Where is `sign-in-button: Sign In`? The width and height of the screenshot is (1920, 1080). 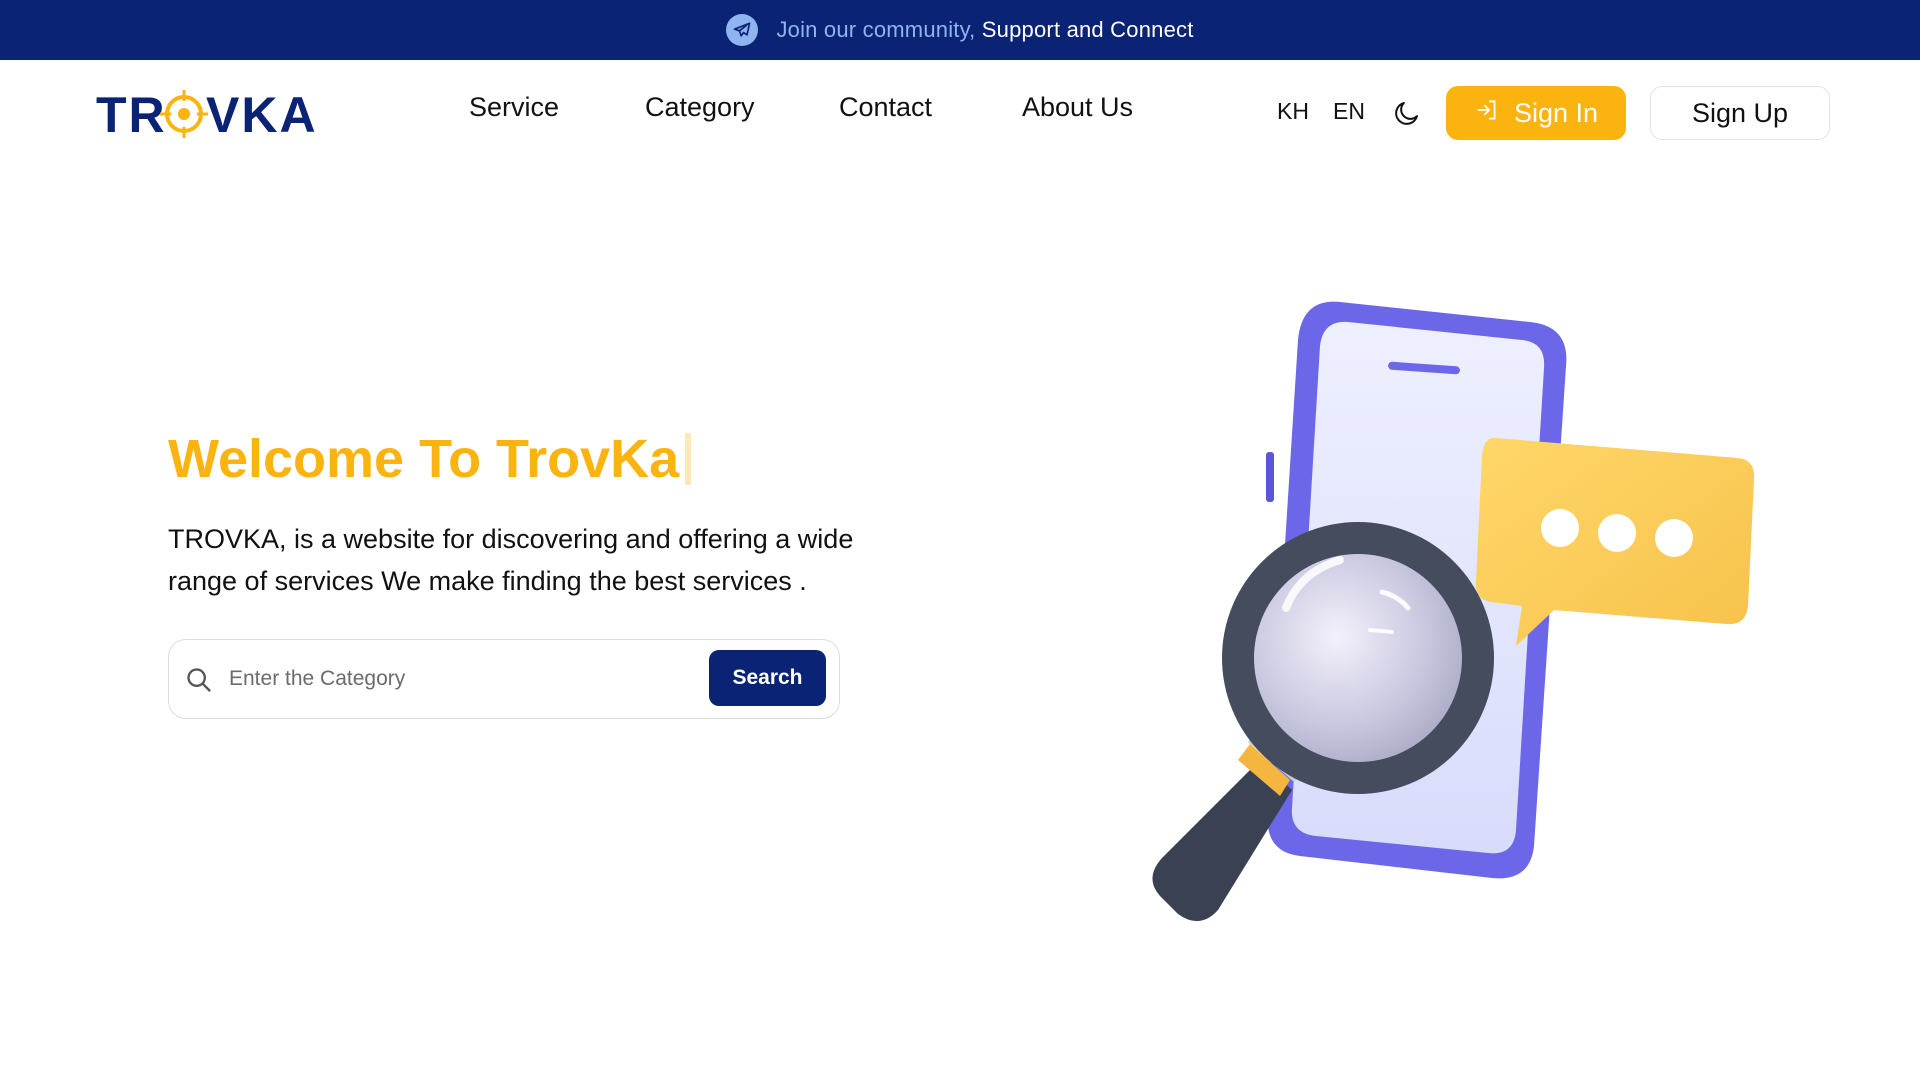 sign-in-button: Sign In is located at coordinates (1536, 113).